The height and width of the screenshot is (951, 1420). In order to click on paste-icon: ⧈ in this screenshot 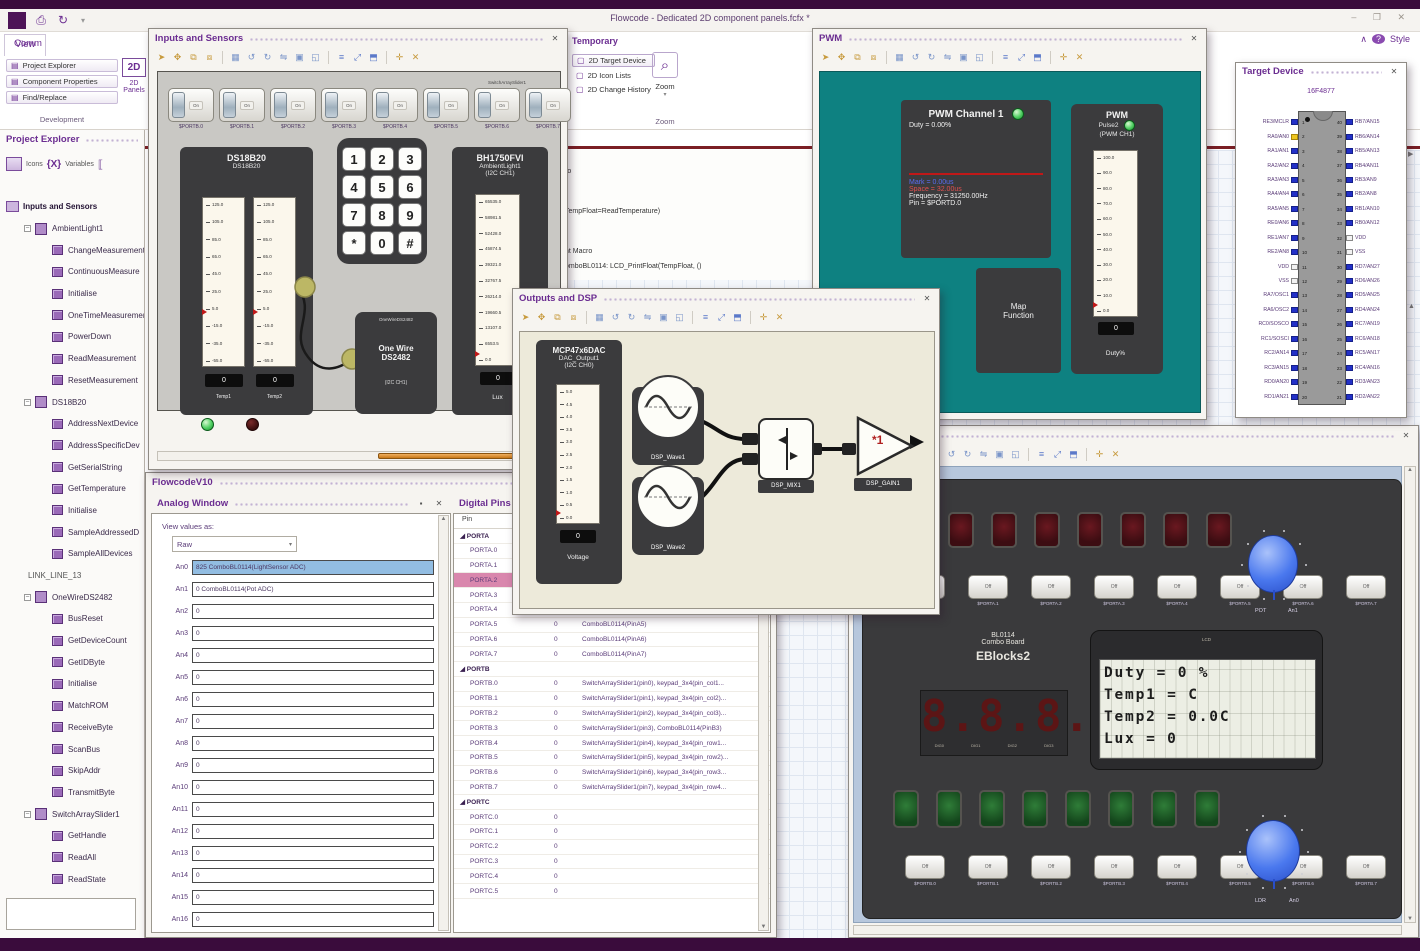, I will do `click(873, 57)`.